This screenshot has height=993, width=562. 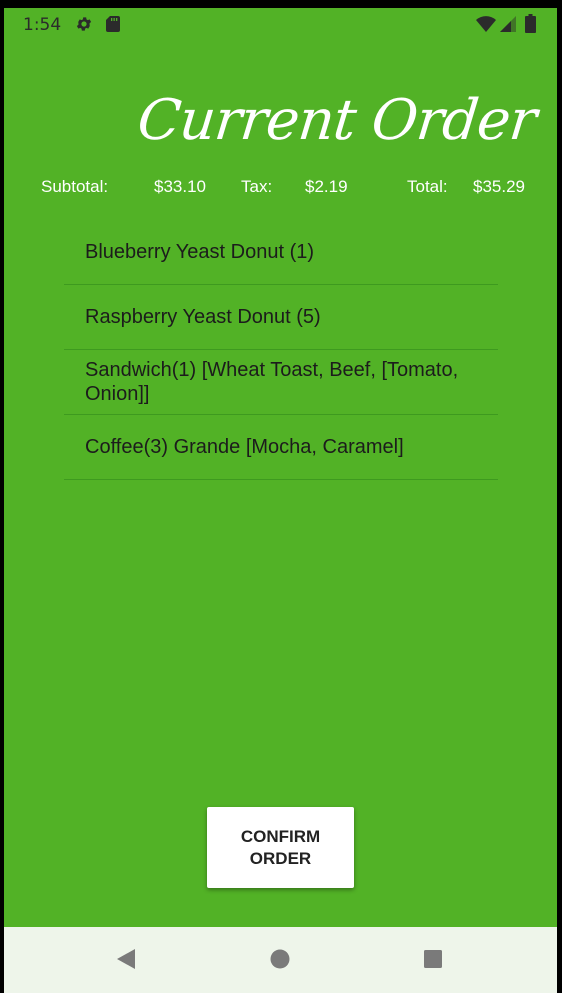 What do you see at coordinates (113, 24) in the screenshot?
I see `sd-card-icon` at bounding box center [113, 24].